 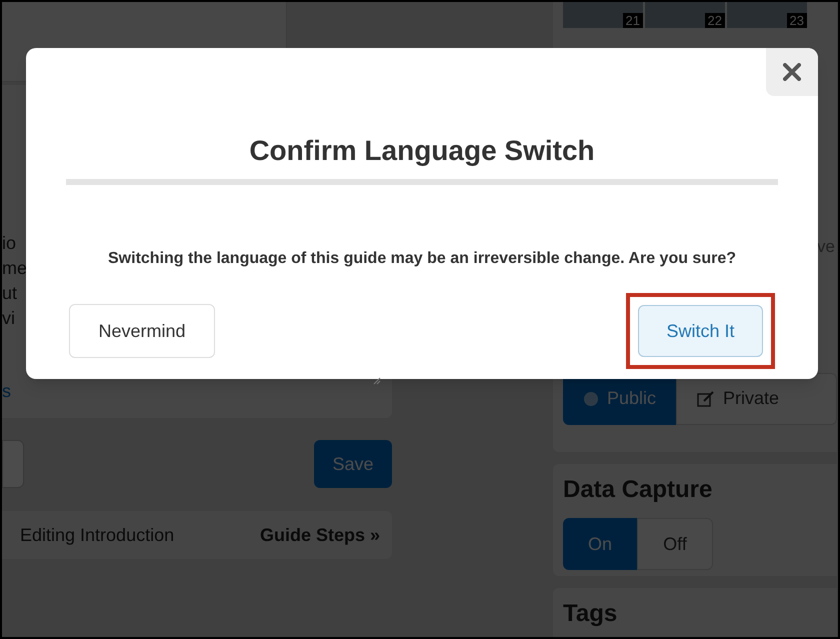 I want to click on close-icon, so click(x=792, y=72).